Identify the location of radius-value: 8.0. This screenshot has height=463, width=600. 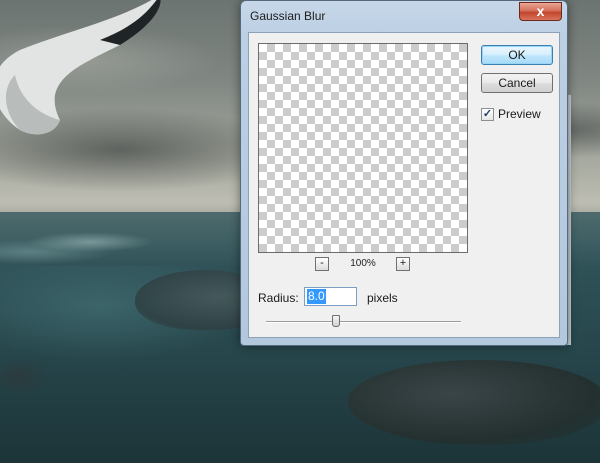
(316, 296).